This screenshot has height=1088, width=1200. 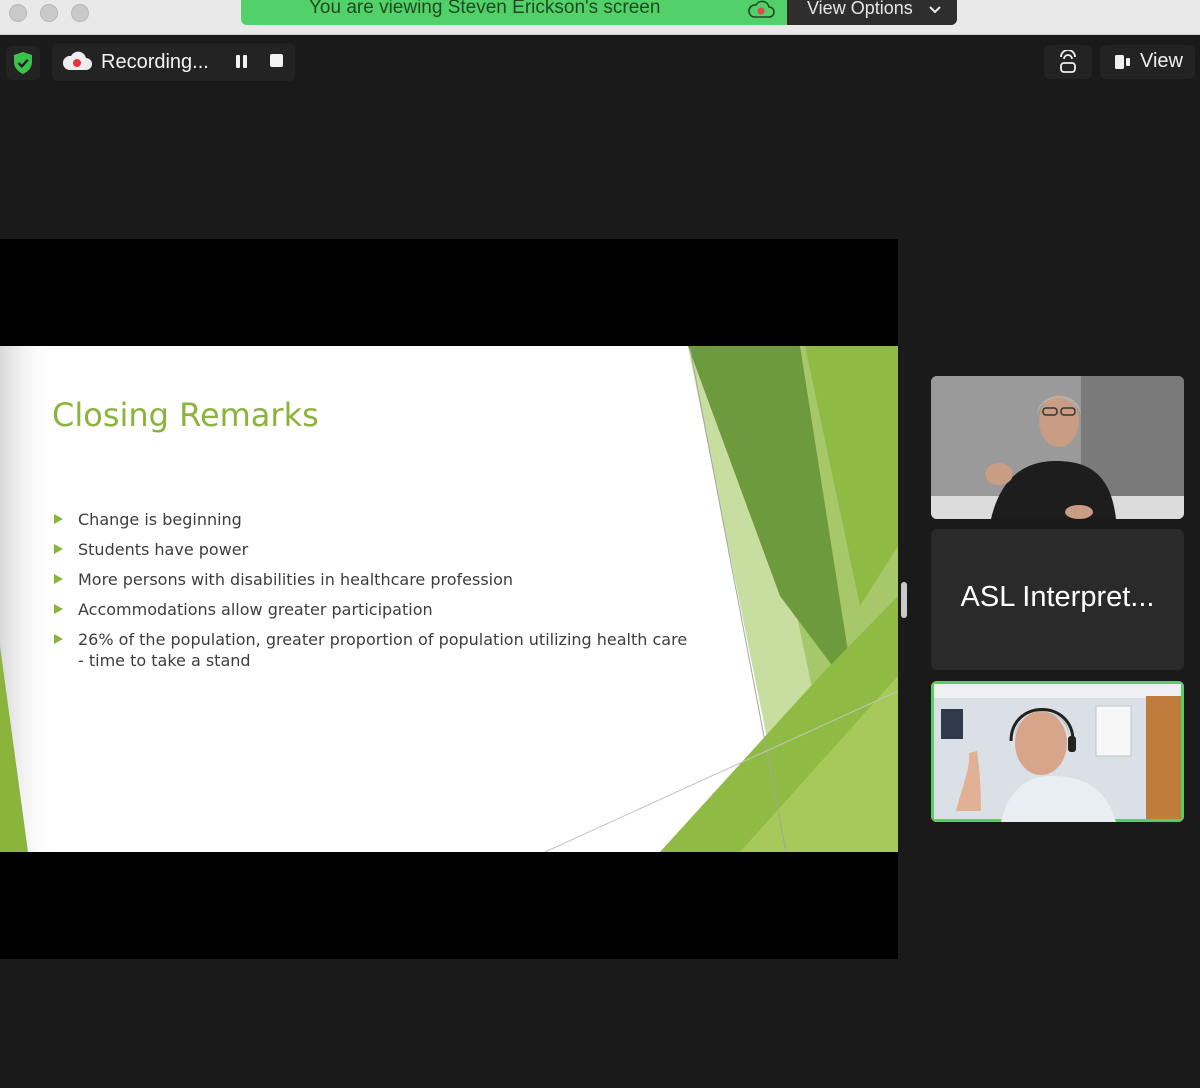 What do you see at coordinates (185, 415) in the screenshot?
I see `slide-title: Closing Remarks` at bounding box center [185, 415].